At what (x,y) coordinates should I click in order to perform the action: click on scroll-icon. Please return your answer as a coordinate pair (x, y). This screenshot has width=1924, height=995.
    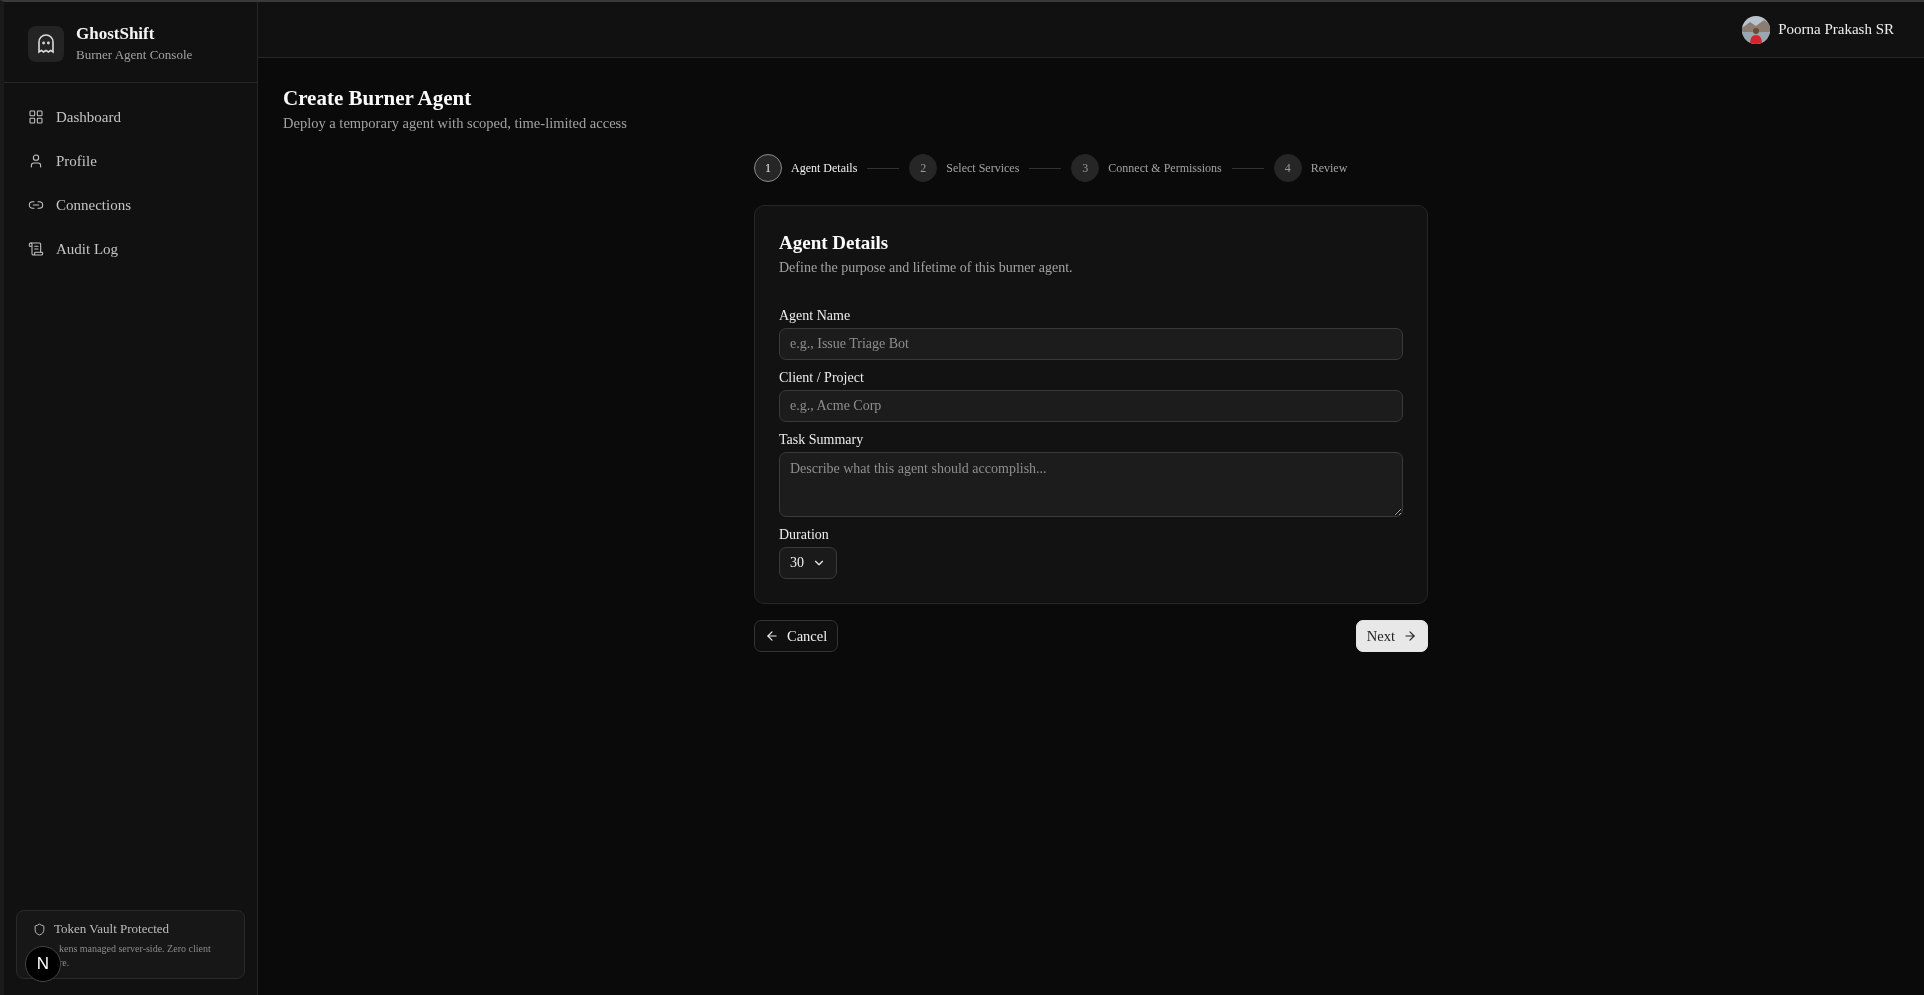
    Looking at the image, I should click on (36, 249).